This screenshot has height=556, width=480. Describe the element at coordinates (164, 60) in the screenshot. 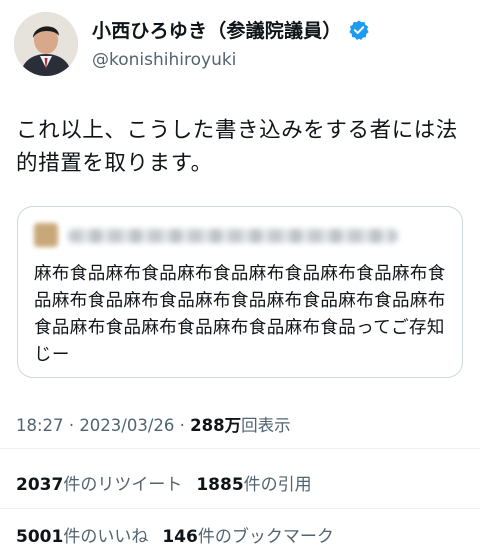

I see `author-handle: @konishihiroyuki` at that location.